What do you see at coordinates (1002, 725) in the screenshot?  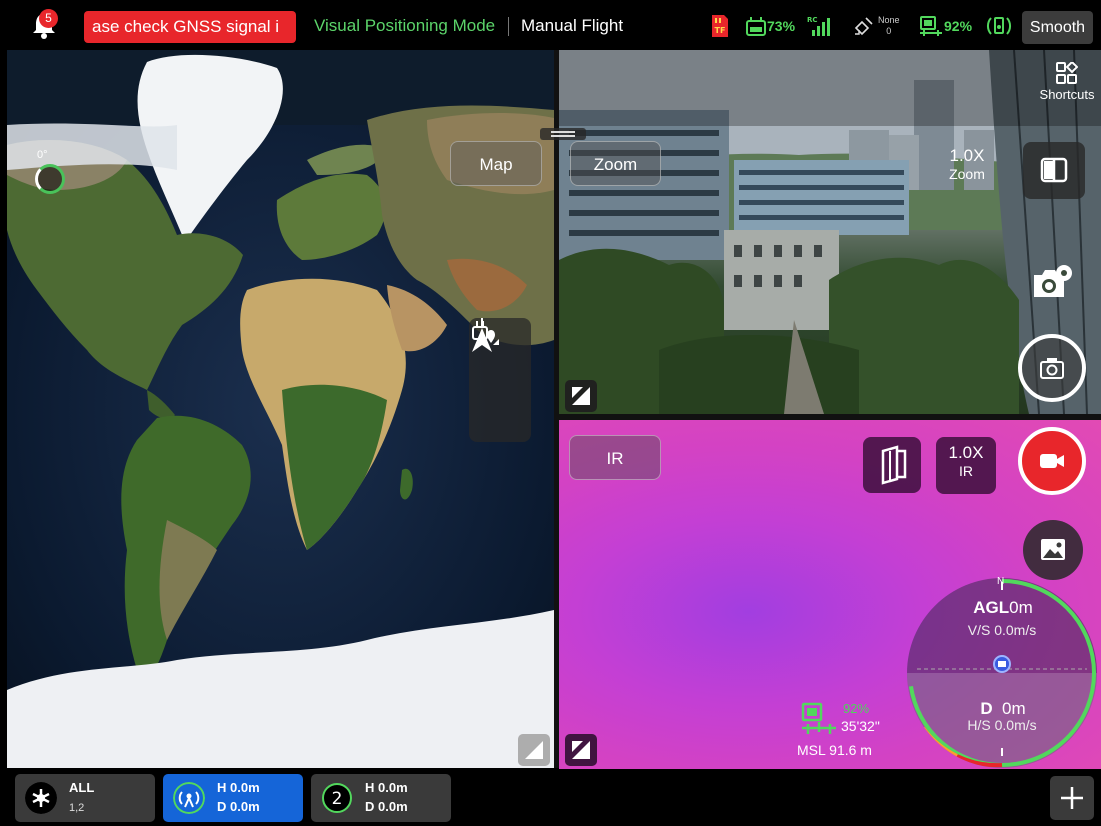 I see `horizontal-speed: H/S 0.0m/s` at bounding box center [1002, 725].